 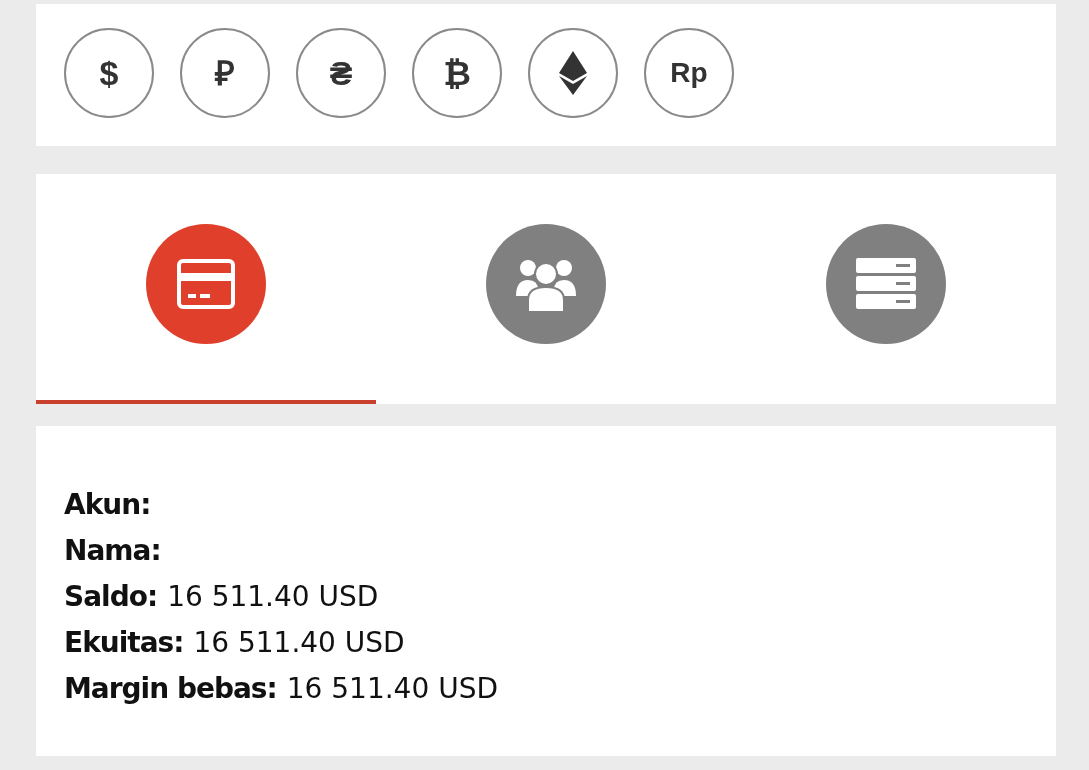 I want to click on currency-button: ₽, so click(x=225, y=73).